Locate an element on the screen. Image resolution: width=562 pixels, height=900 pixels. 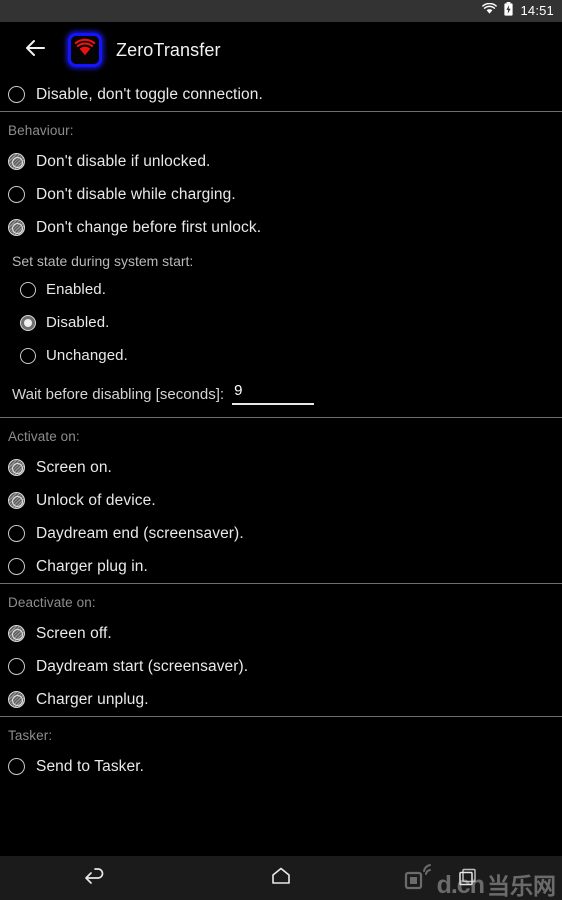
option-label: Charger unplug. is located at coordinates (92, 699).